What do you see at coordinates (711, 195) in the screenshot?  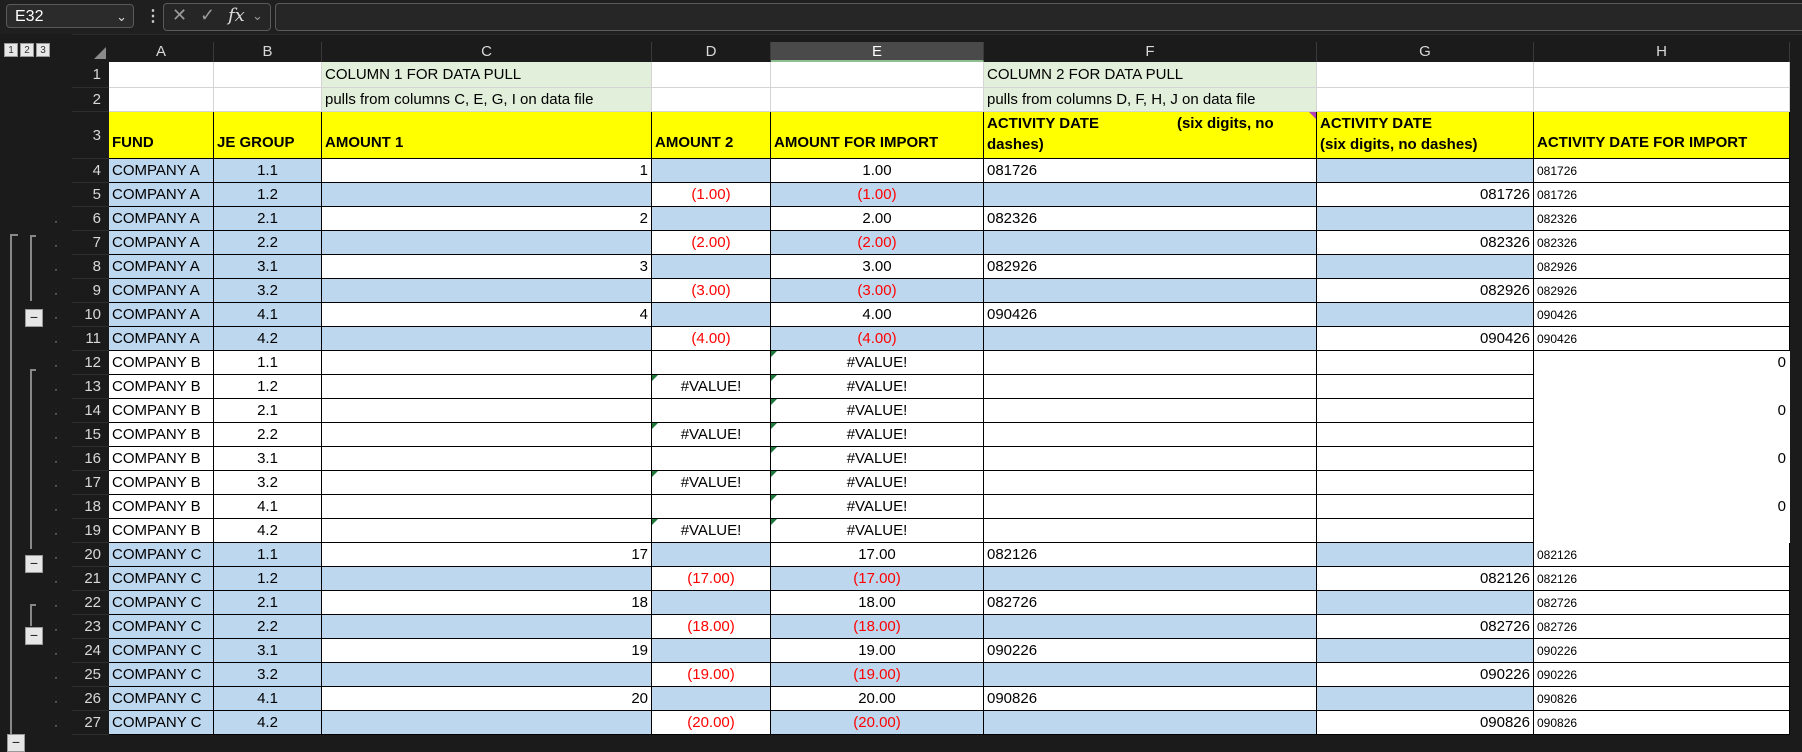 I see `cell-d5: (1.00)` at bounding box center [711, 195].